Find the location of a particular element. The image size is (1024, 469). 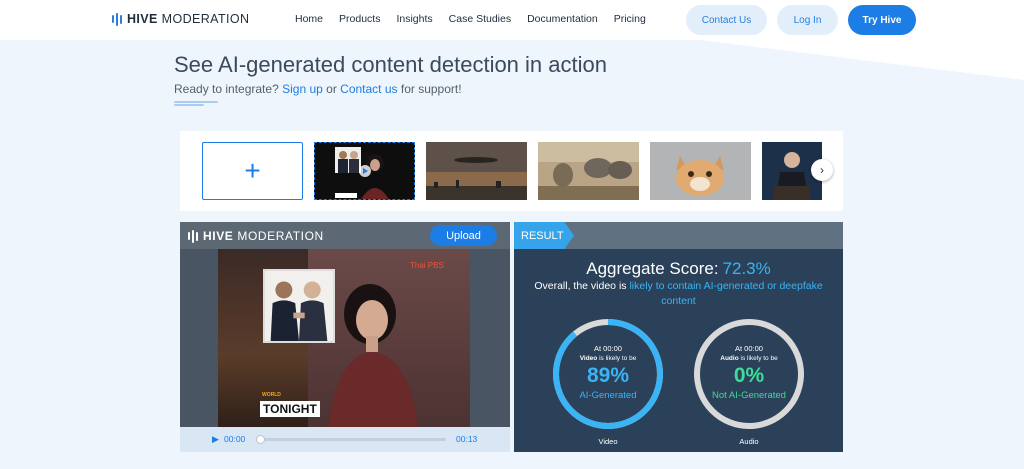

add-media-button: + is located at coordinates (252, 171).